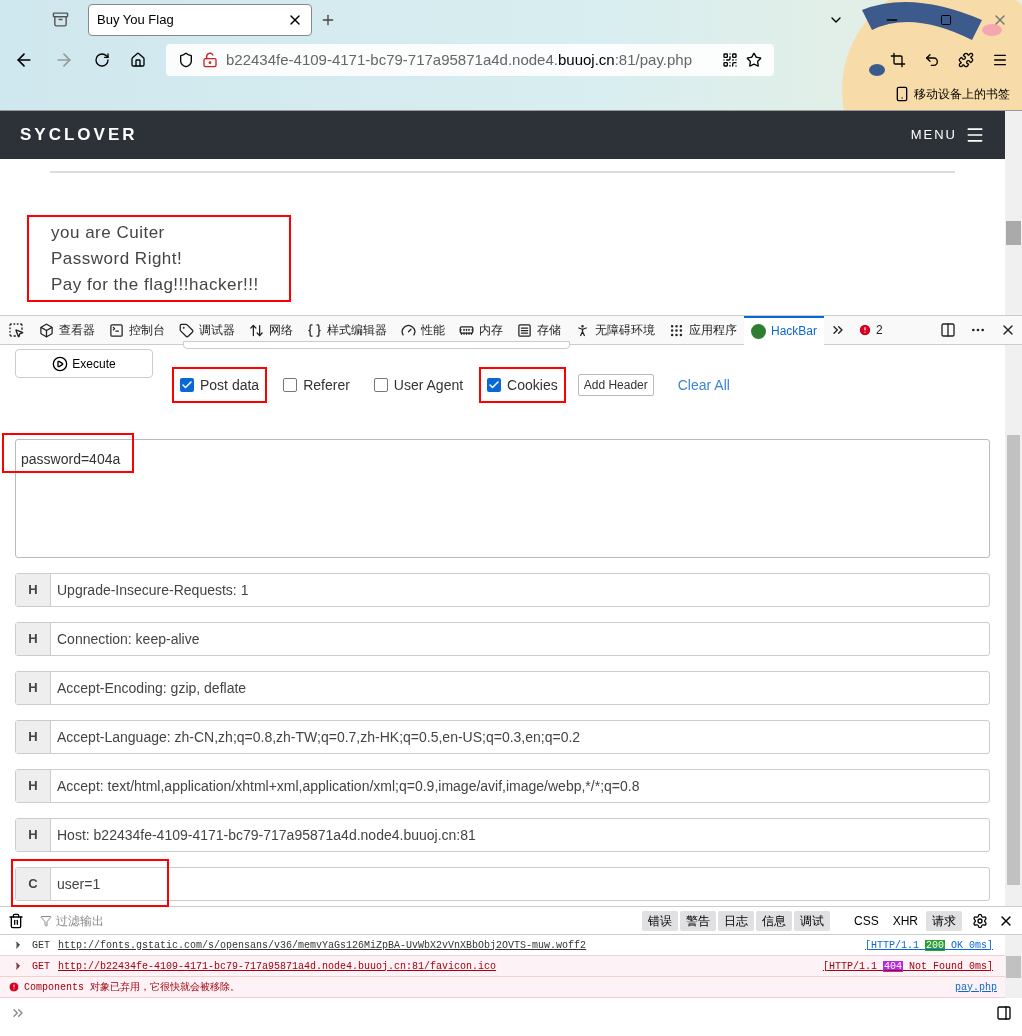 The image size is (1022, 1036). What do you see at coordinates (132, 987) in the screenshot?
I see `log-message: Components 对象已弃用，它很快就会被移除。` at bounding box center [132, 987].